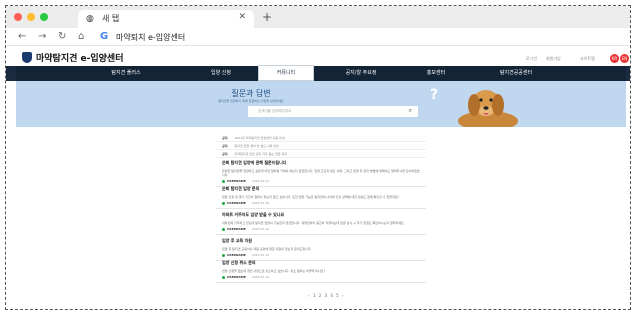 The height and width of the screenshot is (315, 636). I want to click on qna-body: 입양 후 탐지견 교육이나 적응 훈련에 대한 지원이 있는지 문의드립니다., so click(267, 249).